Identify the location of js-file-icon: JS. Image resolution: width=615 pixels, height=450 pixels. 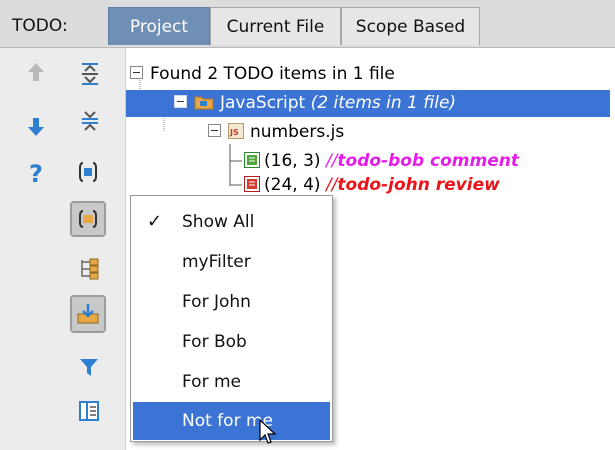
(236, 131).